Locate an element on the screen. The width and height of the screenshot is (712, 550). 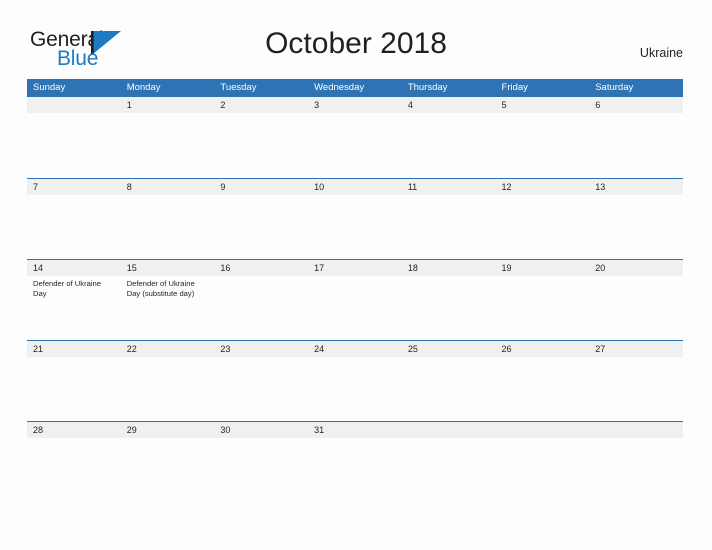
day-number: 22 is located at coordinates (131, 349).